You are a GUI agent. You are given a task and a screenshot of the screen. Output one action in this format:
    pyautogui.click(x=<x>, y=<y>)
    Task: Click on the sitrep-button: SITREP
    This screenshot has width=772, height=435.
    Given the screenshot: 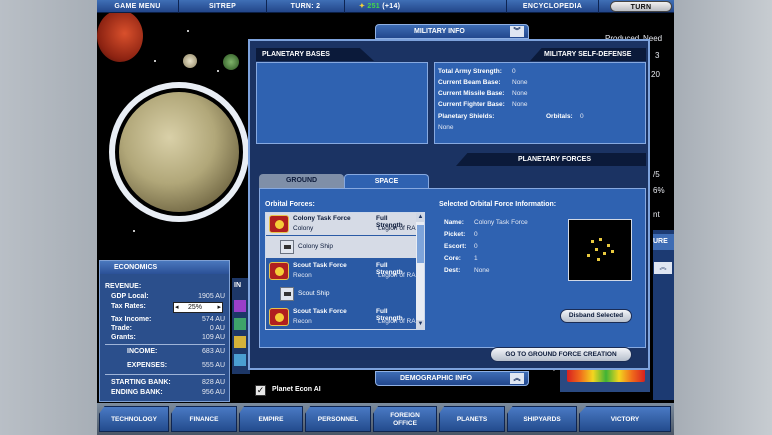 What is the action you would take?
    pyautogui.click(x=223, y=6)
    